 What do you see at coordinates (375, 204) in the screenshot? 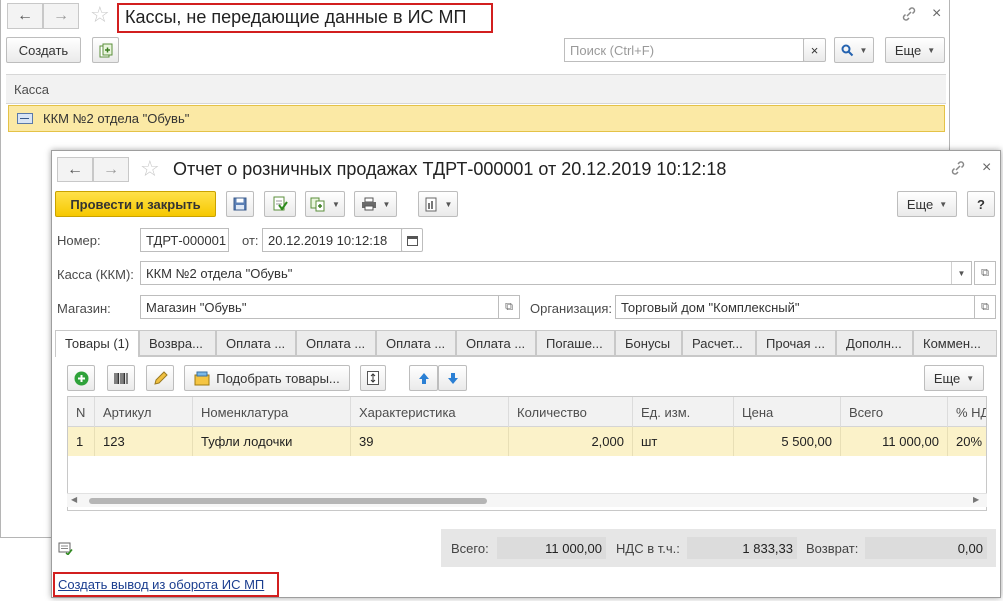
I see `print-button: ▼` at bounding box center [375, 204].